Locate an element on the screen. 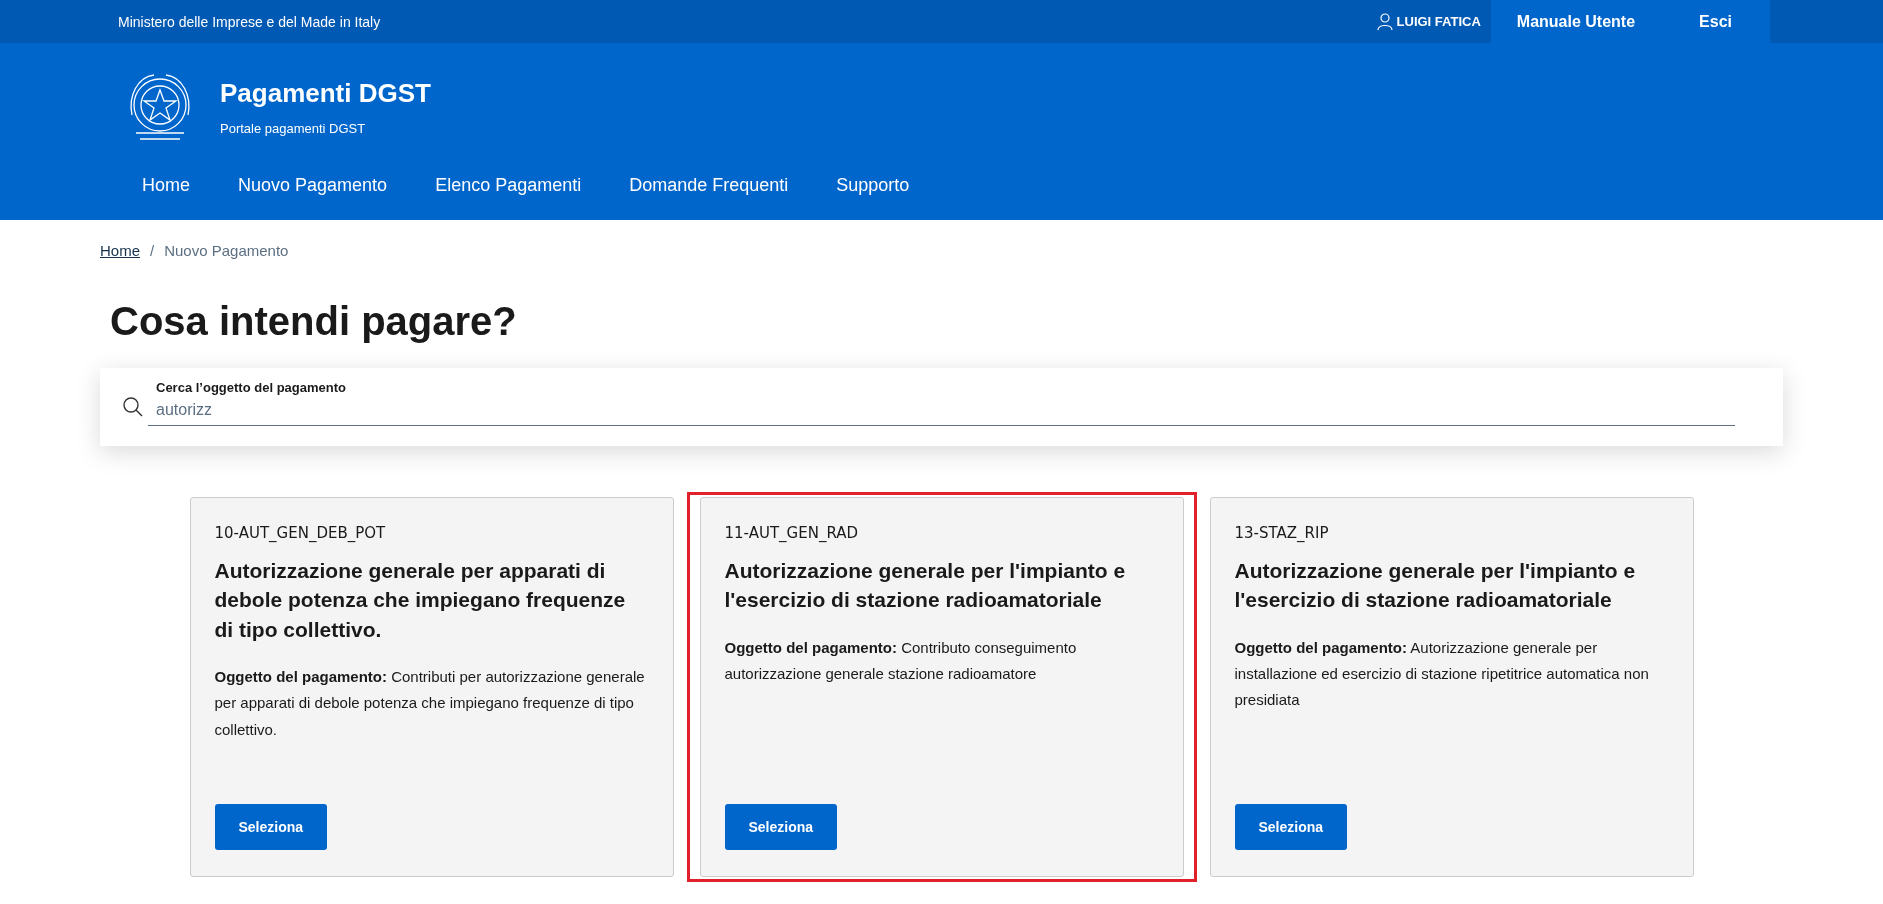 The width and height of the screenshot is (1883, 904). breadcrumb-link: Home is located at coordinates (120, 250).